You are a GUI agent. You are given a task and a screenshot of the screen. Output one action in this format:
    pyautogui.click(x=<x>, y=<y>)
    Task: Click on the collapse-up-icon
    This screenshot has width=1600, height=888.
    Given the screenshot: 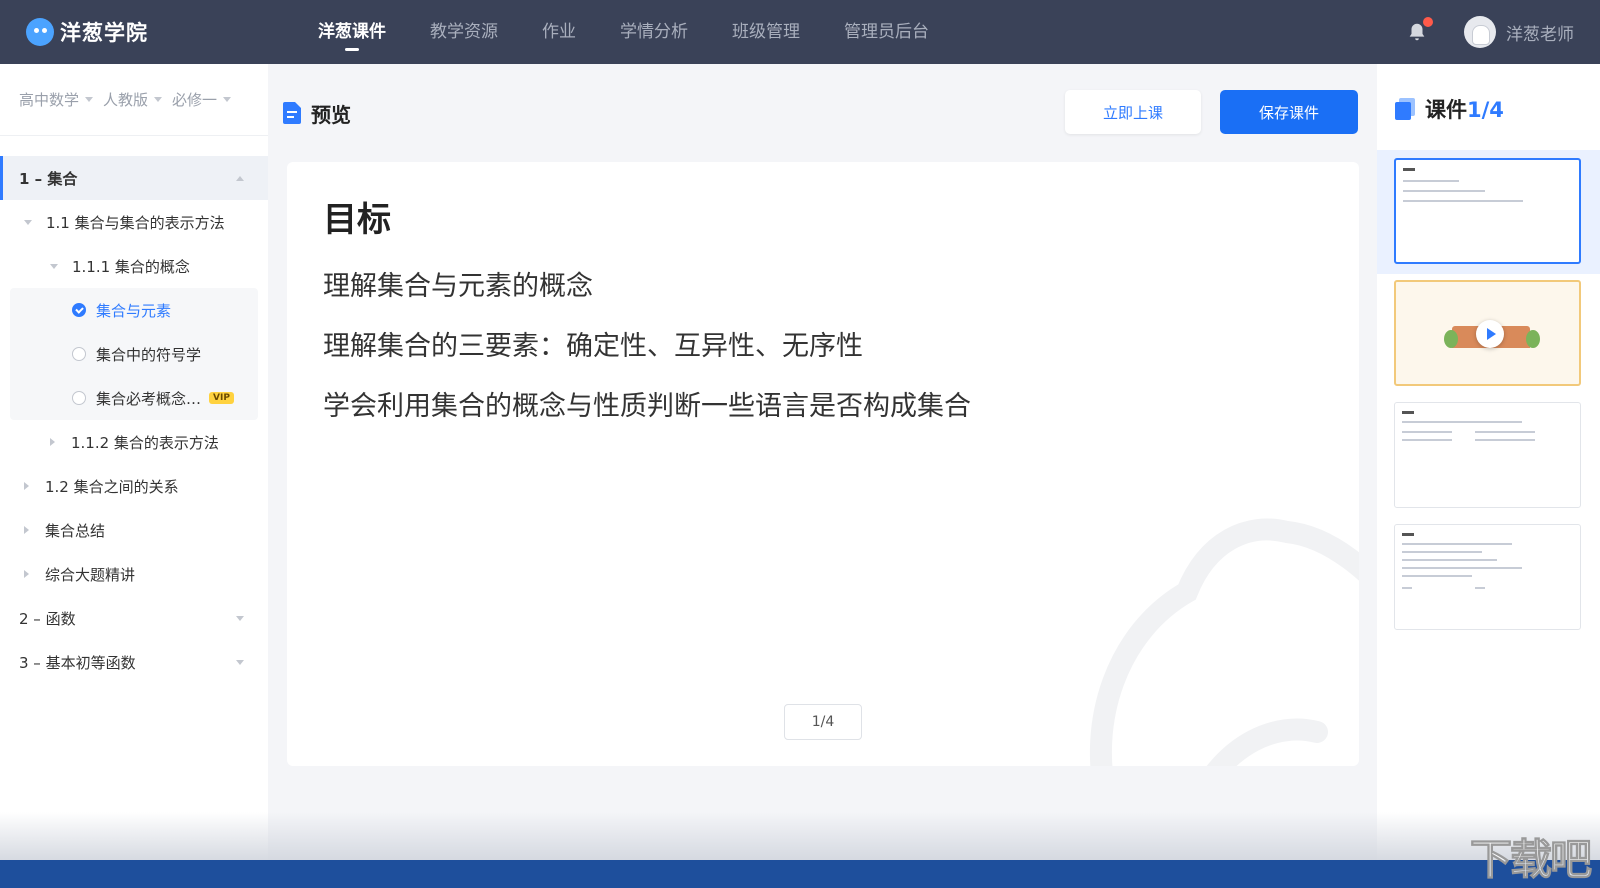 What is the action you would take?
    pyautogui.click(x=240, y=178)
    